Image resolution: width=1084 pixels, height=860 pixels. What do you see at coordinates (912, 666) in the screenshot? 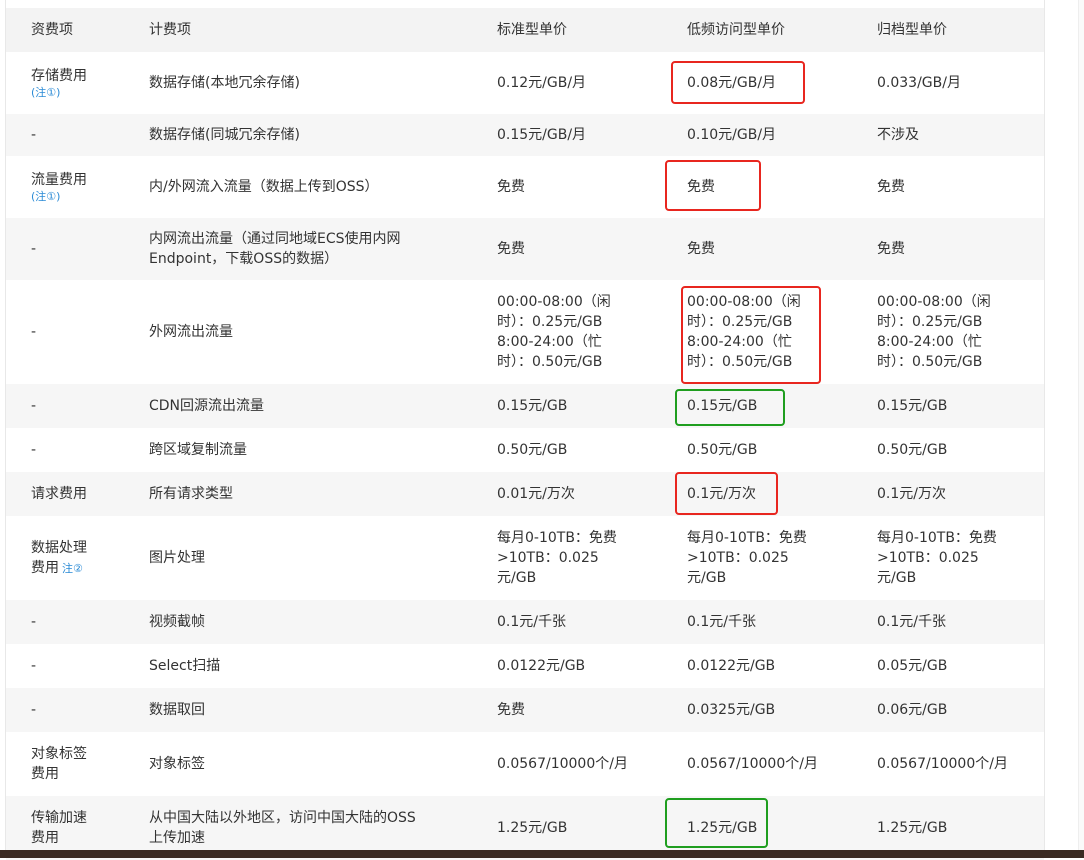
I see `cell-archive-price-text: 0.05元/GB` at bounding box center [912, 666].